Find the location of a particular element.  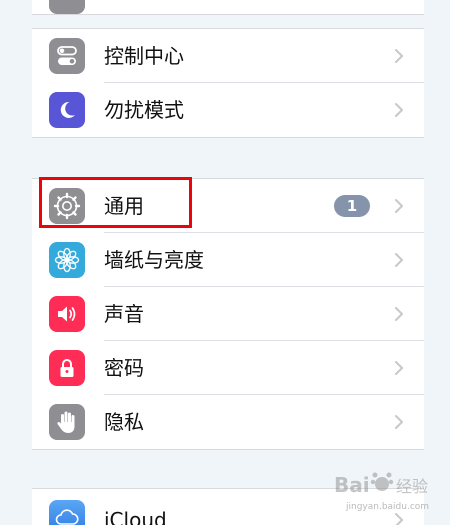

speaker-icon is located at coordinates (67, 314).